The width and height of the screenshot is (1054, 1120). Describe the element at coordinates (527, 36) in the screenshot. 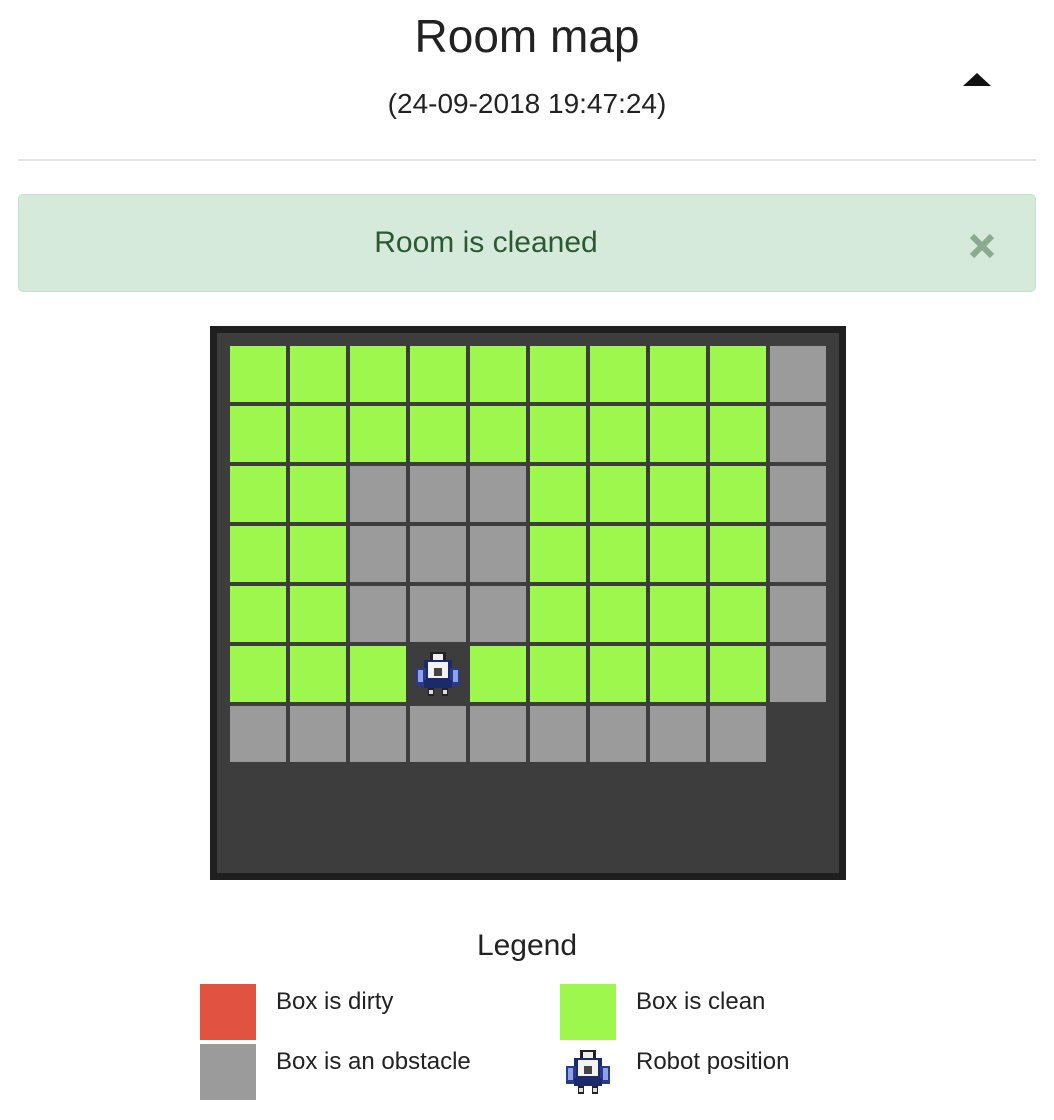

I see `page-title: Room map` at that location.